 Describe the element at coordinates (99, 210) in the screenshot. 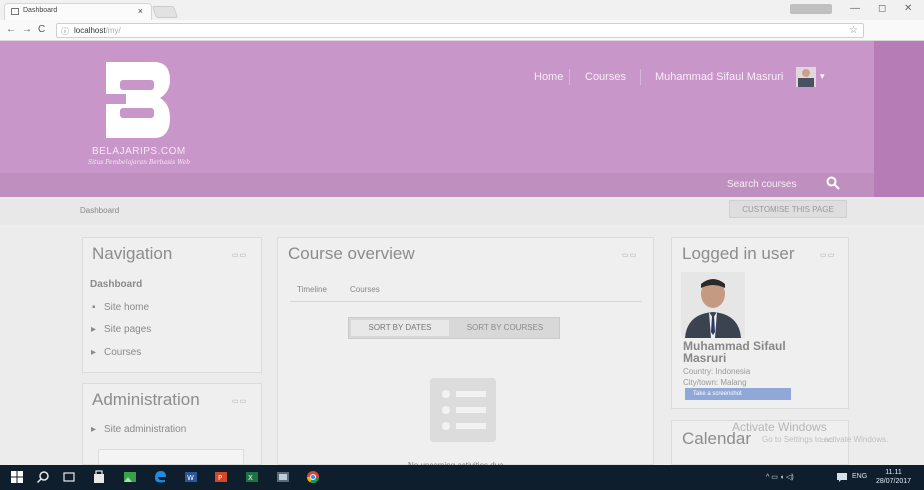

I see `breadcrumb: Dashboard` at that location.